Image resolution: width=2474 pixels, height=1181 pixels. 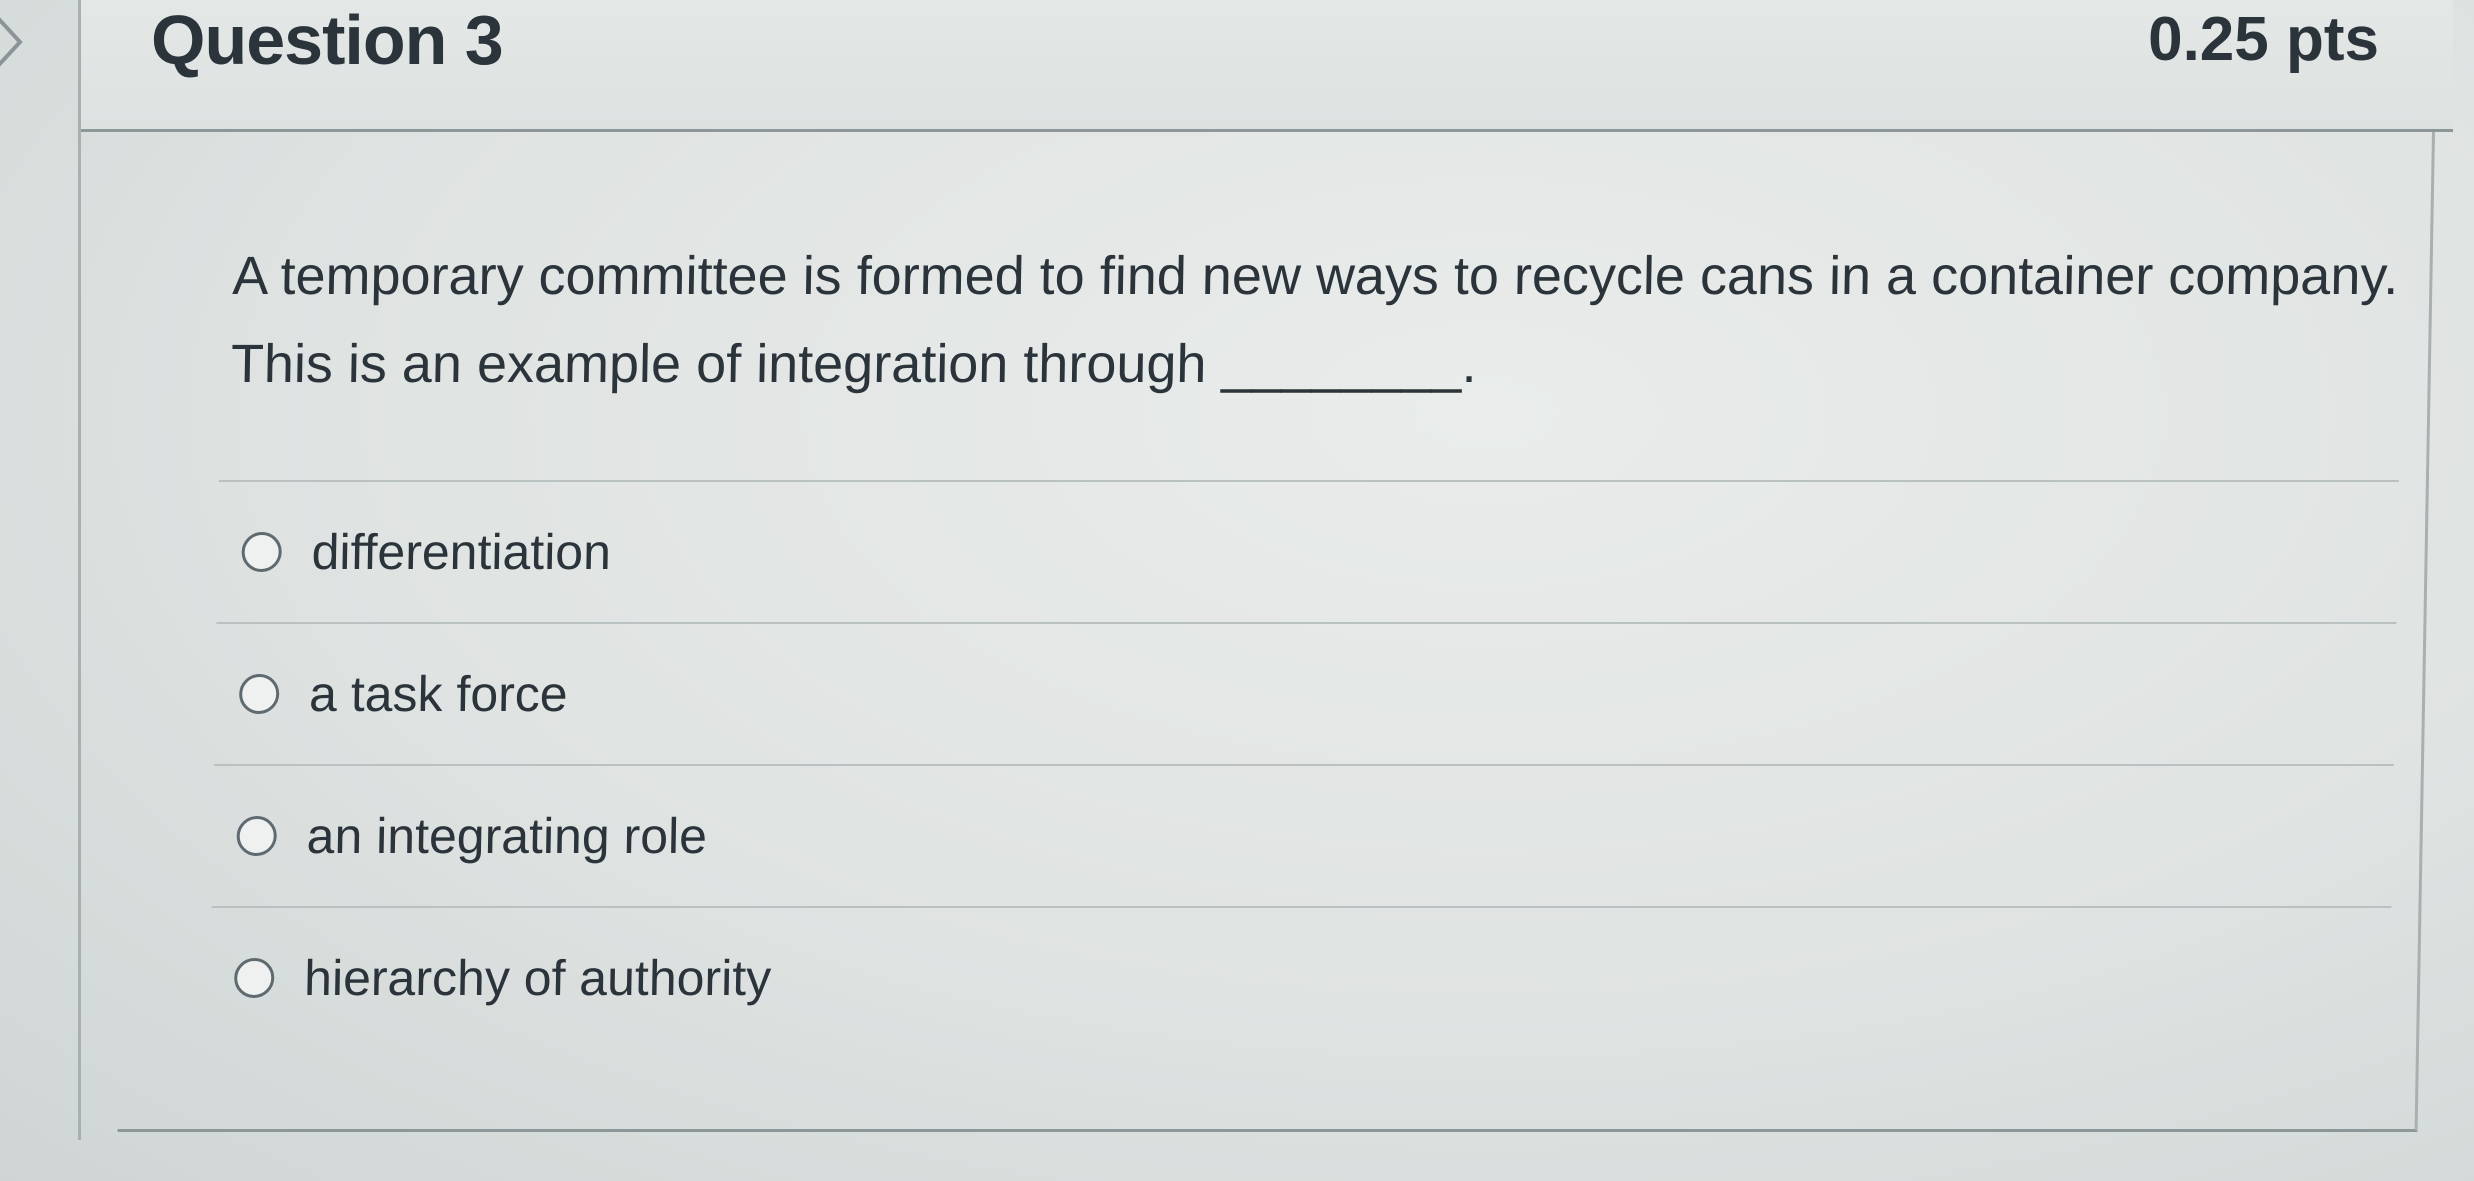 What do you see at coordinates (438, 694) in the screenshot?
I see `answer-label: a task force` at bounding box center [438, 694].